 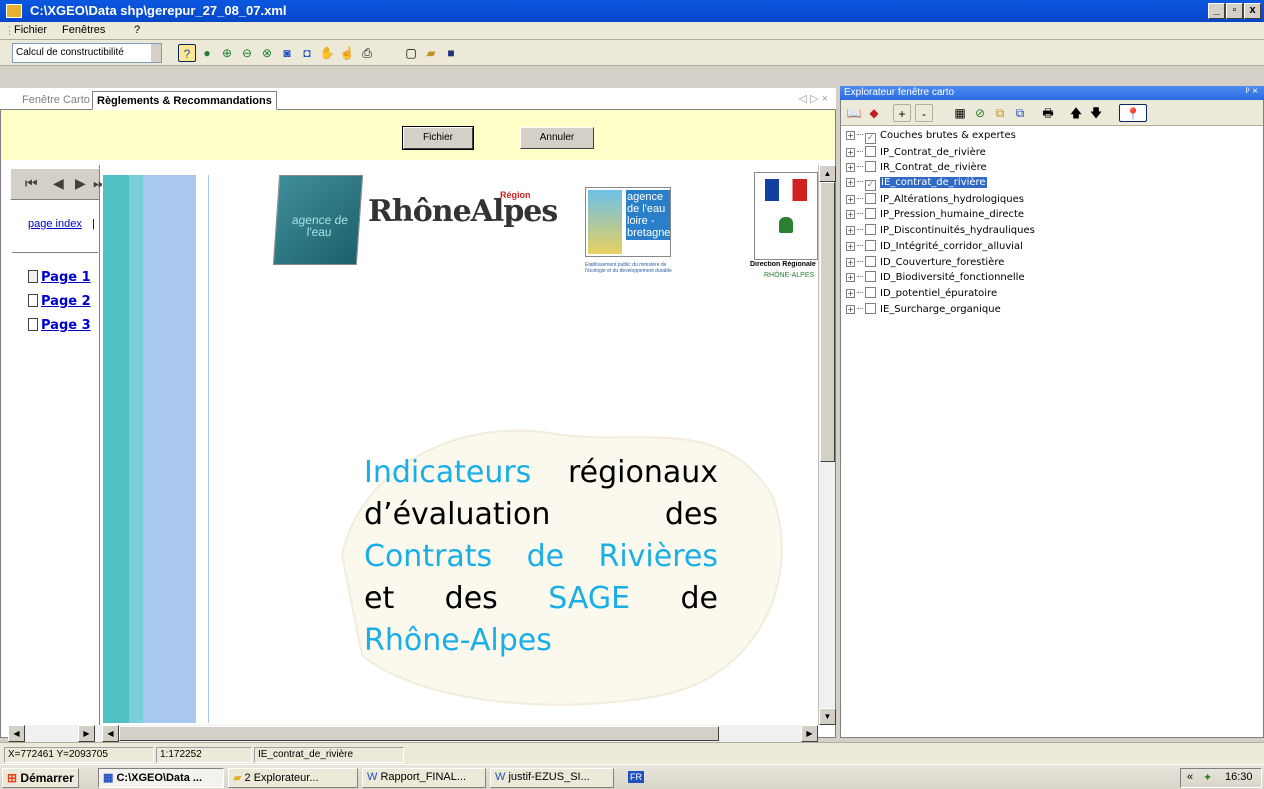 What do you see at coordinates (1051, 247) in the screenshot?
I see `layer-item: + ID_Intégrité_corridor_alluvial` at bounding box center [1051, 247].